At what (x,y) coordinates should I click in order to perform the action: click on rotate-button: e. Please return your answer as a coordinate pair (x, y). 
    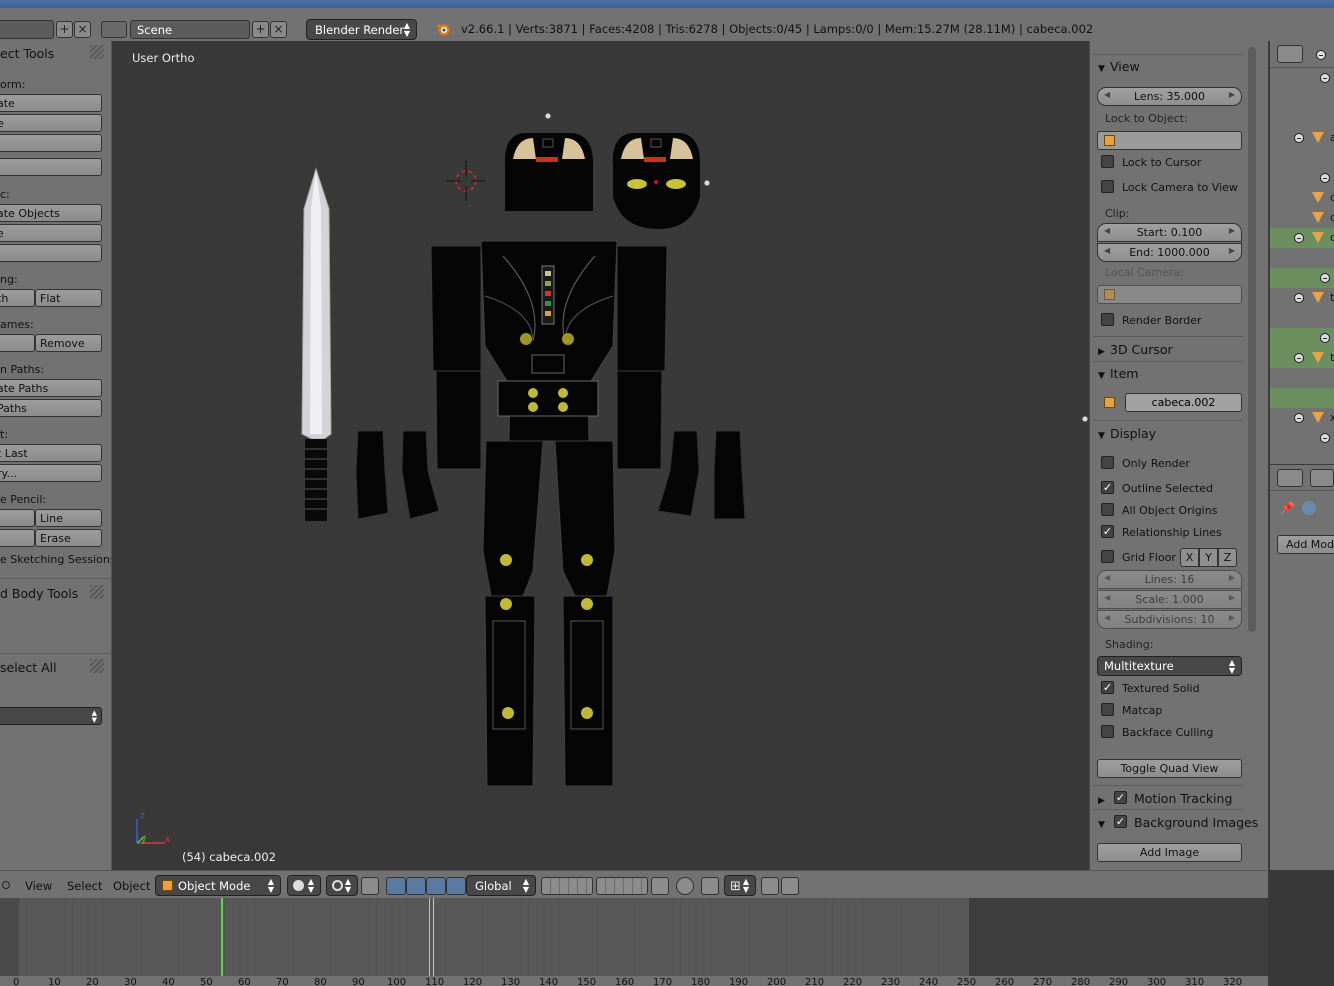
    Looking at the image, I should click on (51, 123).